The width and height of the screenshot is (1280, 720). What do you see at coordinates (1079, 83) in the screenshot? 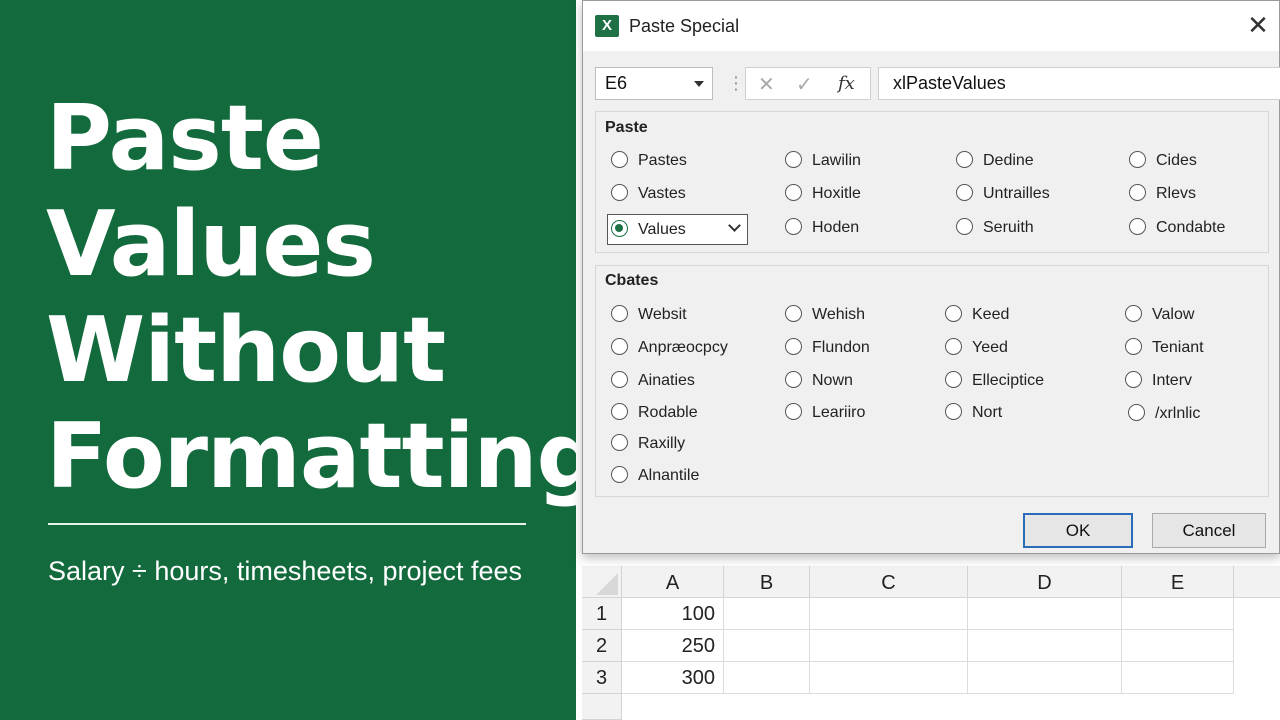
I see `formula-bar-input: xlPasteValues` at bounding box center [1079, 83].